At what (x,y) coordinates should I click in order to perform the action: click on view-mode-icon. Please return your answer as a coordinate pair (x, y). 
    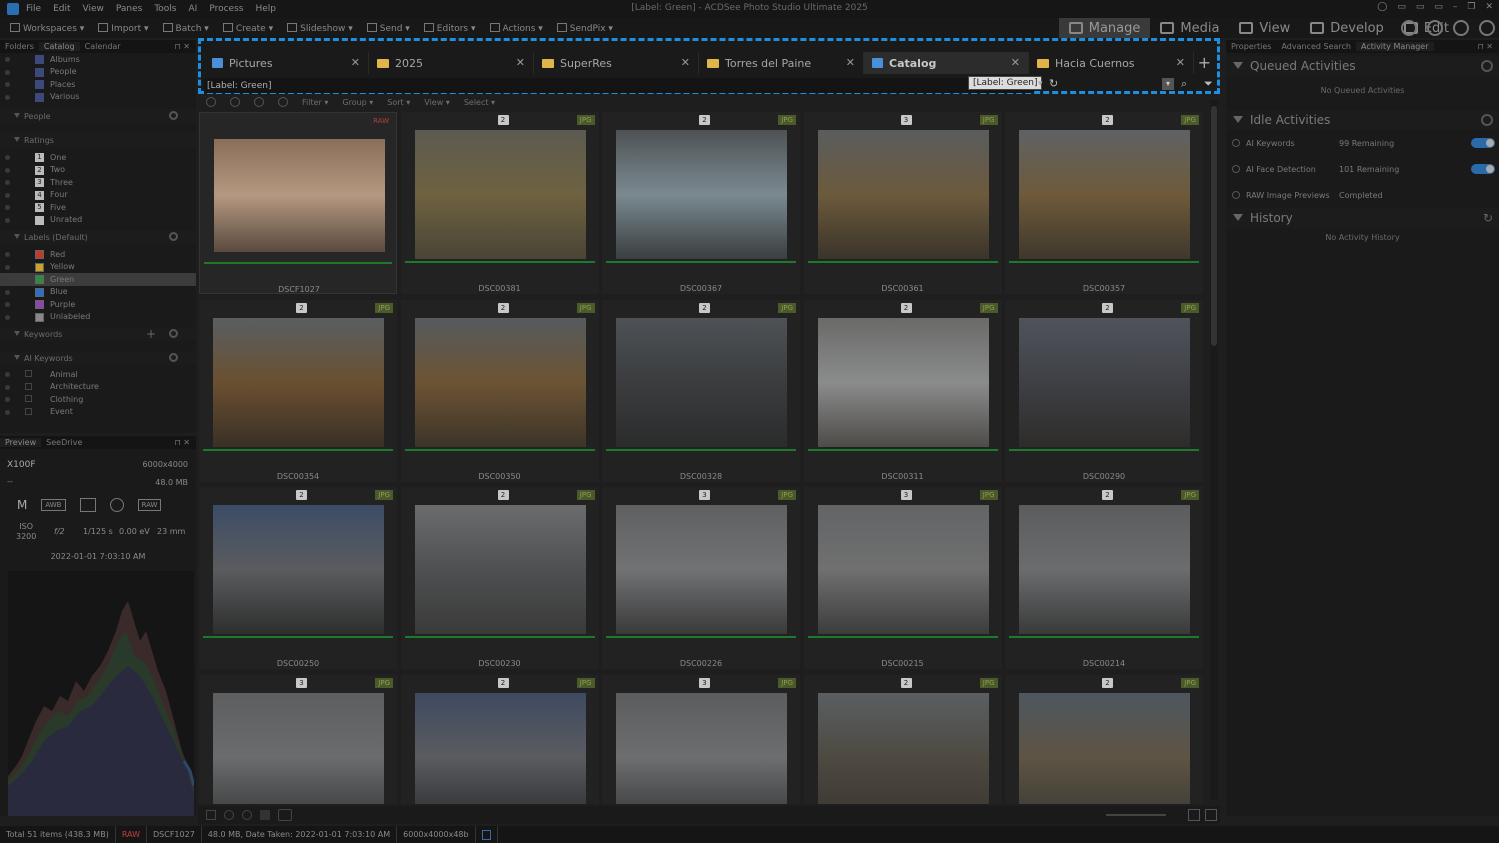
    Looking at the image, I should click on (1194, 815).